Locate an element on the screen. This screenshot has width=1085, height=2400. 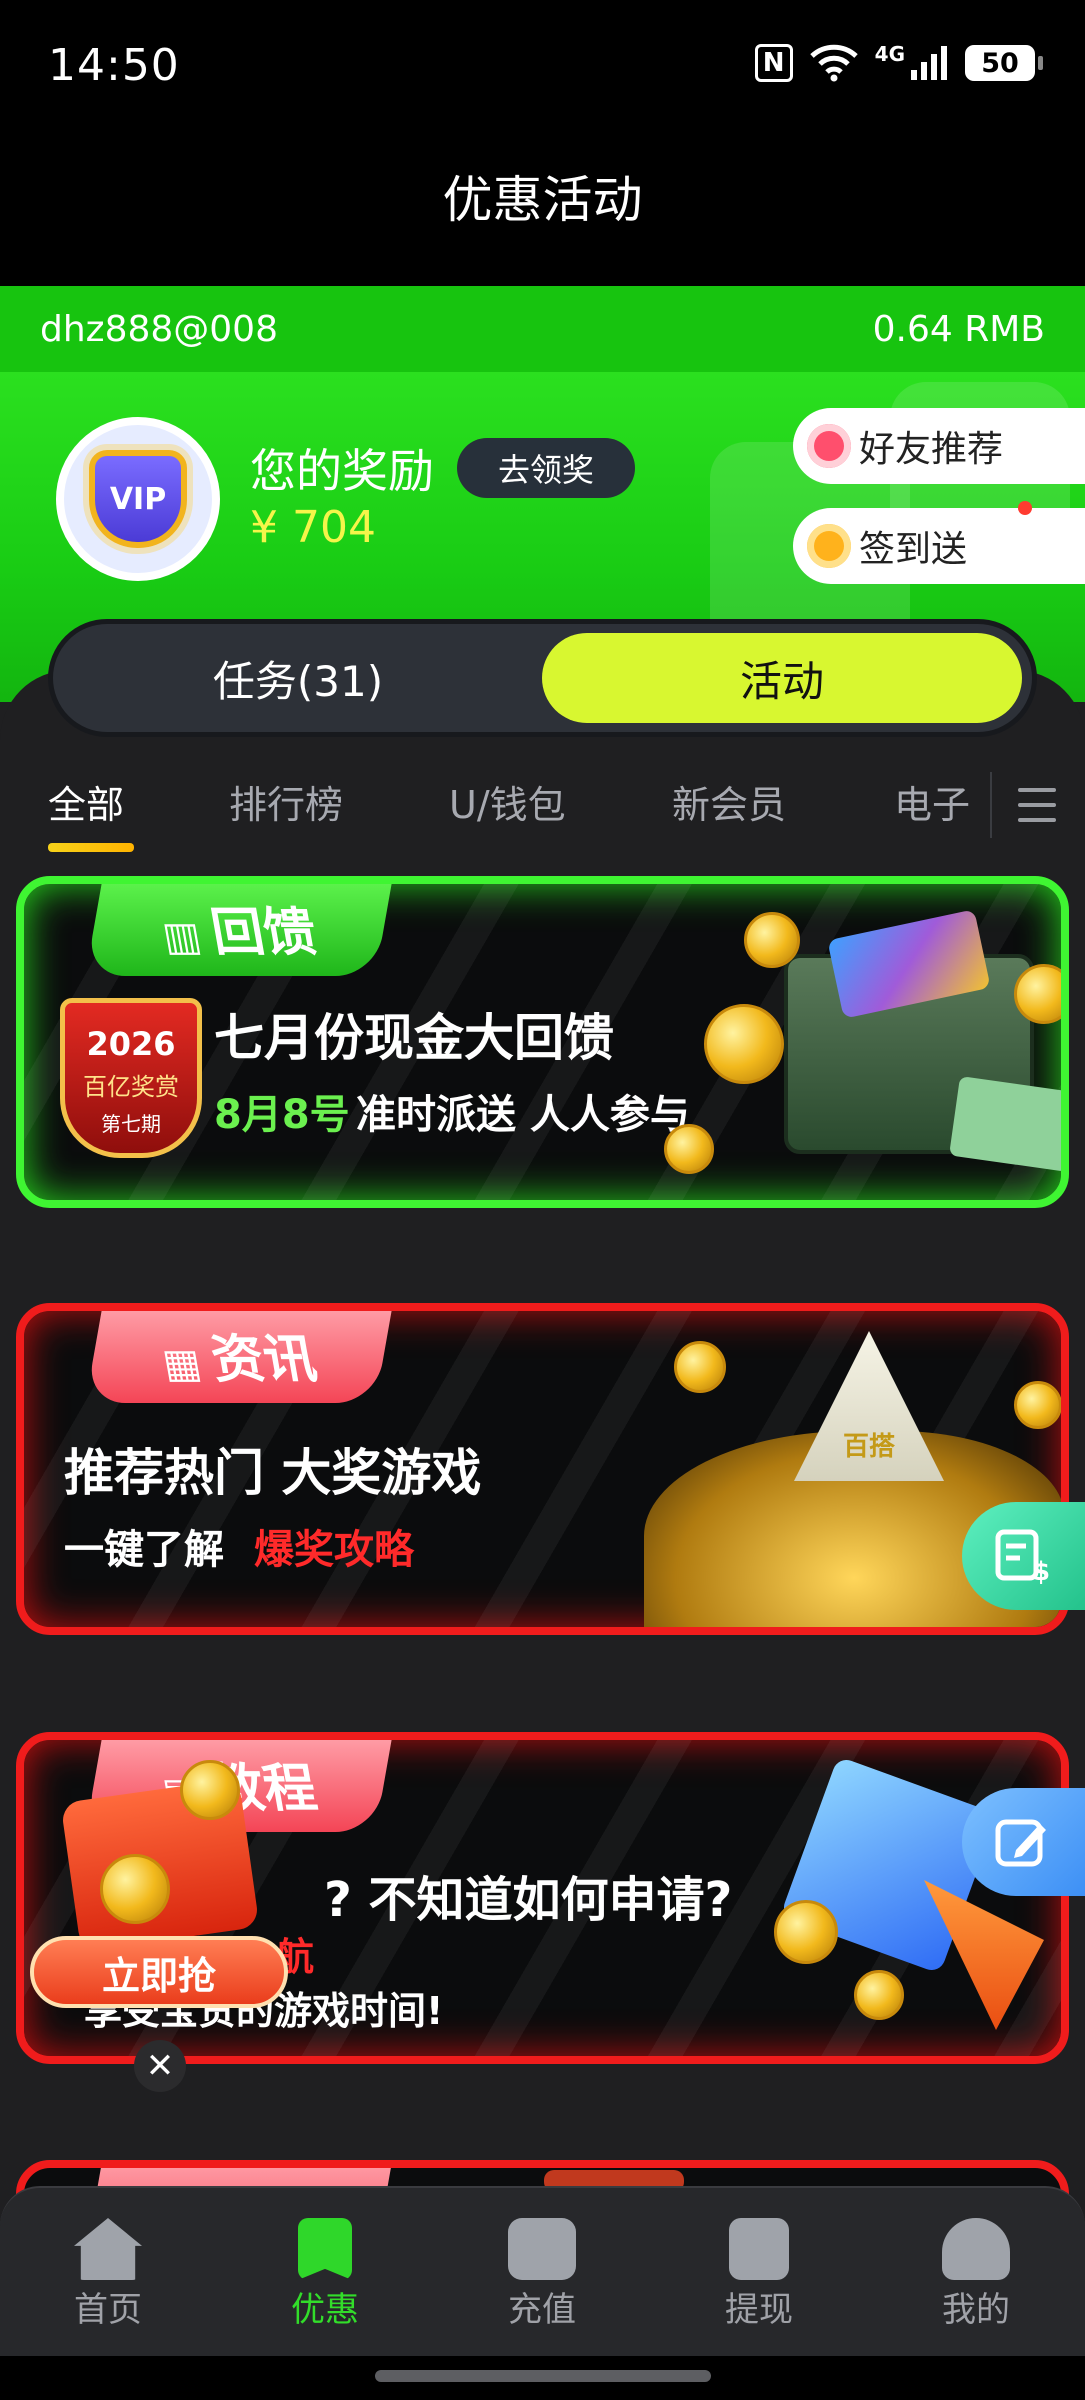
nav-deposit-label: 充值 is located at coordinates (542, 2310).